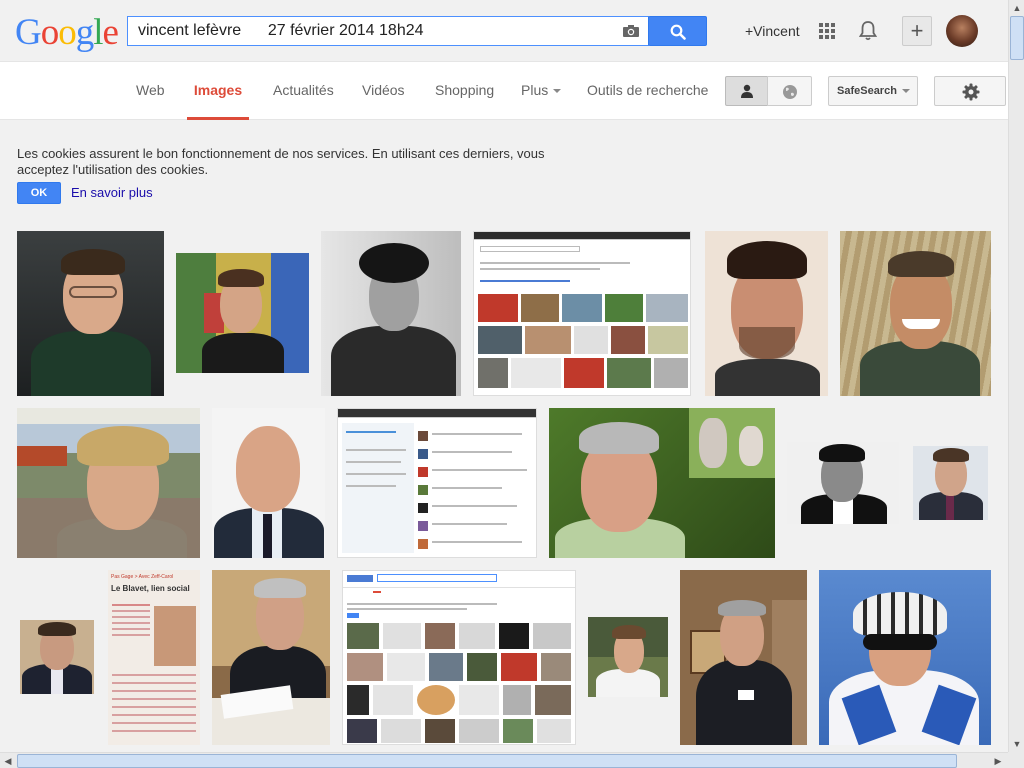 This screenshot has width=1024, height=768. Describe the element at coordinates (84, 32) in the screenshot. I see `logo-letter: g` at that location.